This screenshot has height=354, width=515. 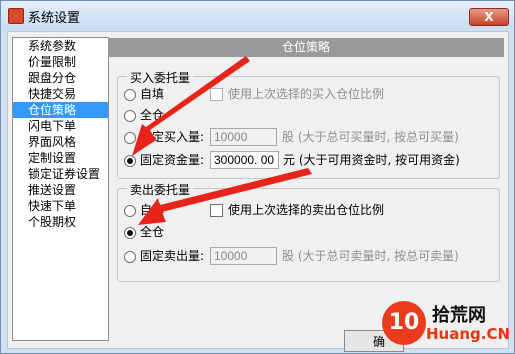 I want to click on buy-fixed-fund-input, so click(x=244, y=160).